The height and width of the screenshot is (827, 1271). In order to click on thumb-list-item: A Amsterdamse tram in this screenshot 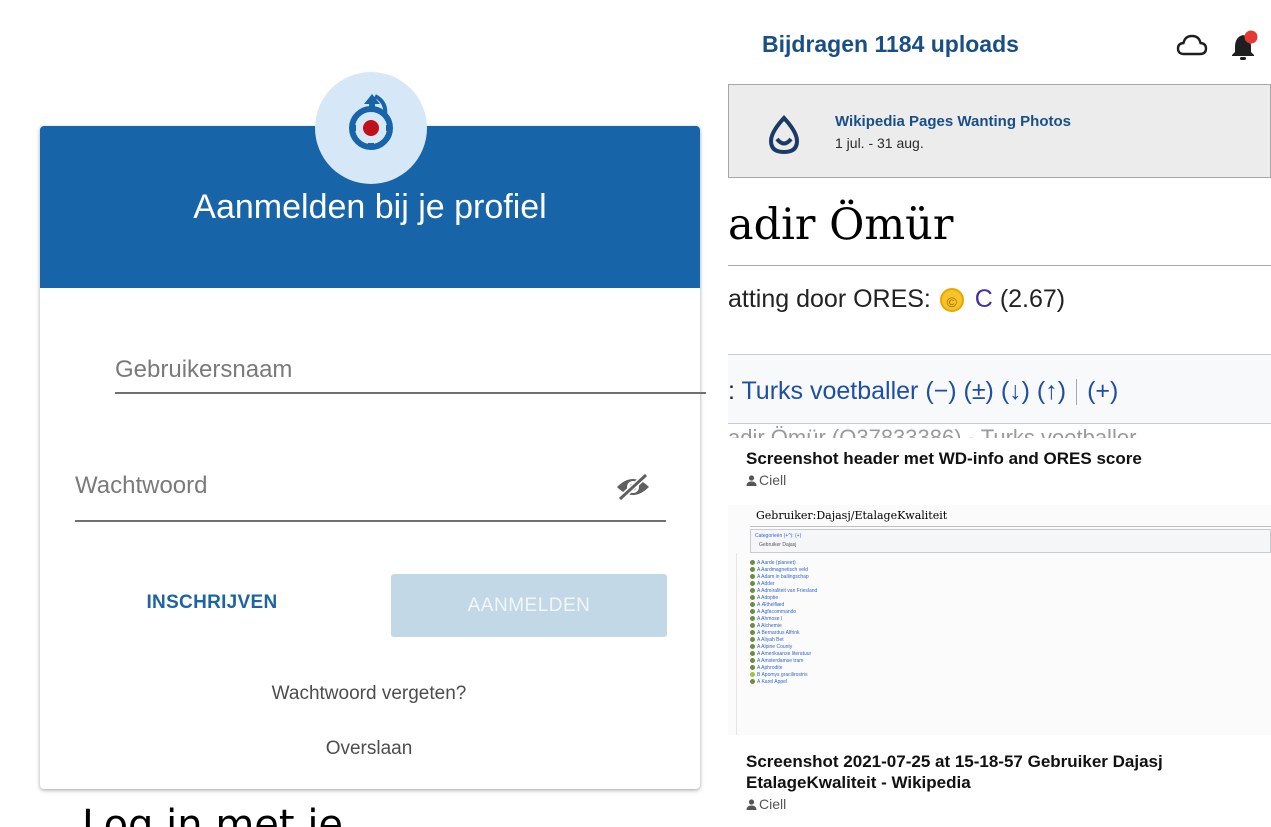, I will do `click(850, 661)`.